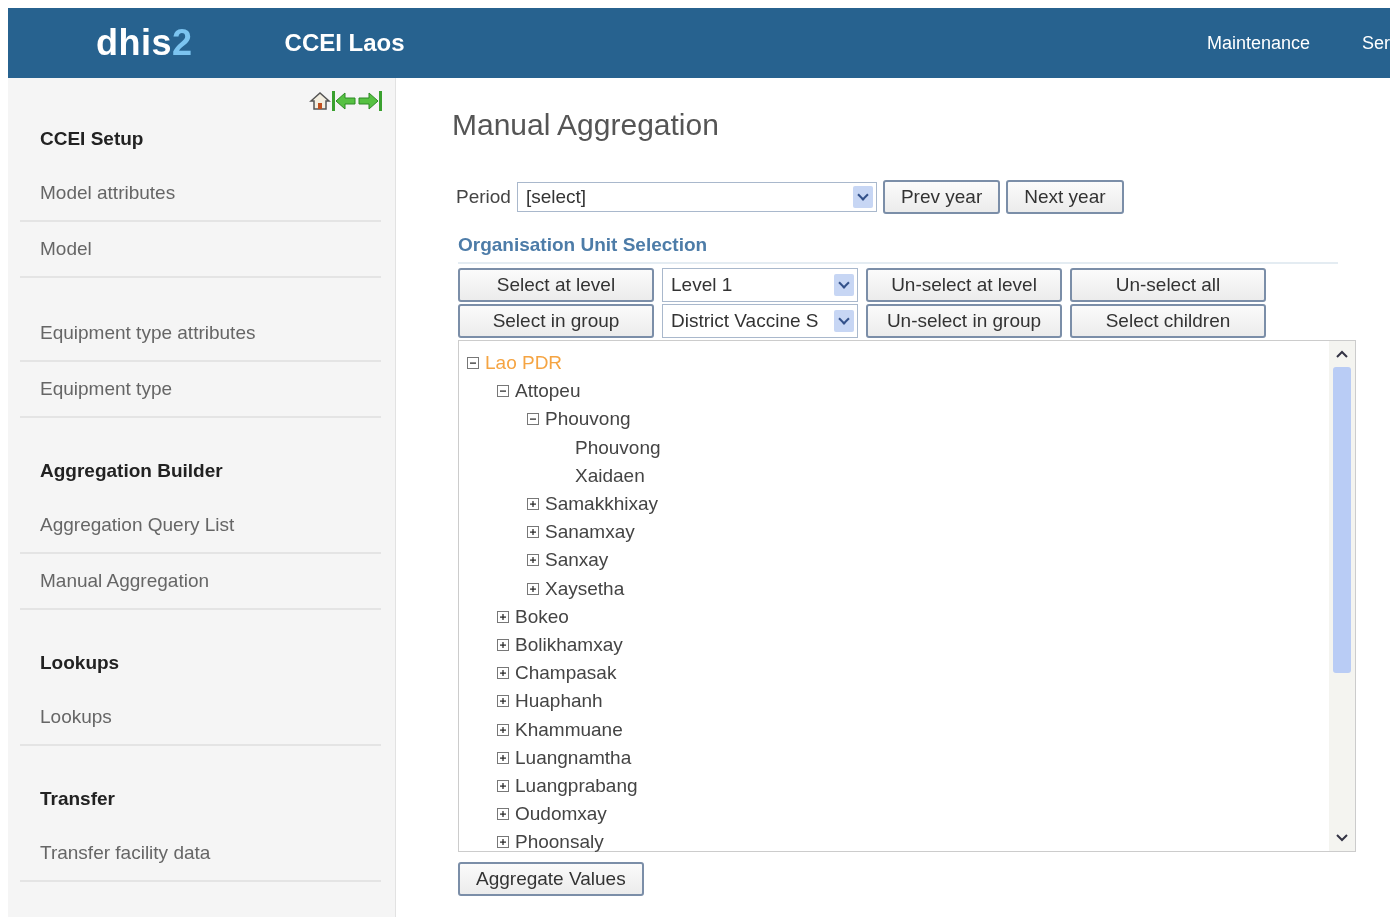 The width and height of the screenshot is (1390, 917). What do you see at coordinates (1258, 43) in the screenshot?
I see `menu-link: Maintenance` at bounding box center [1258, 43].